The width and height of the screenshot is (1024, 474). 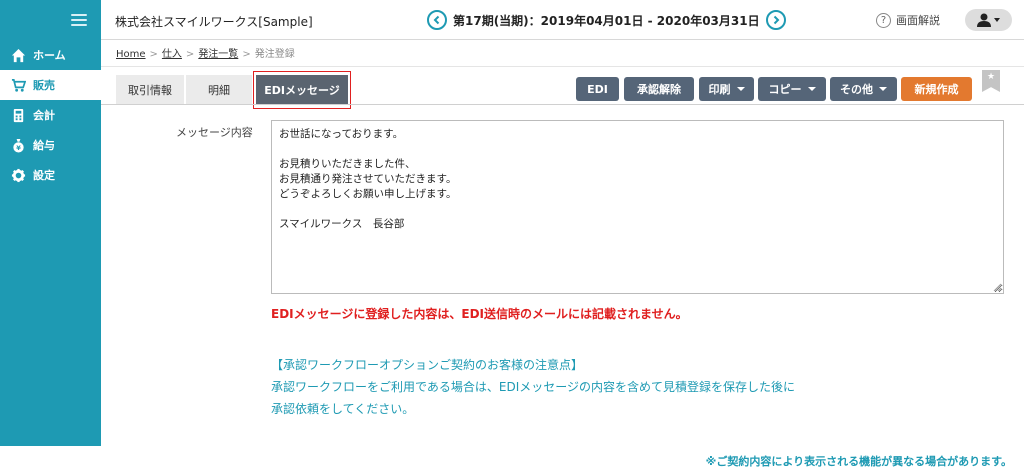 What do you see at coordinates (214, 22) in the screenshot?
I see `company-name: 株式会社スマイルワークス[Sample]` at bounding box center [214, 22].